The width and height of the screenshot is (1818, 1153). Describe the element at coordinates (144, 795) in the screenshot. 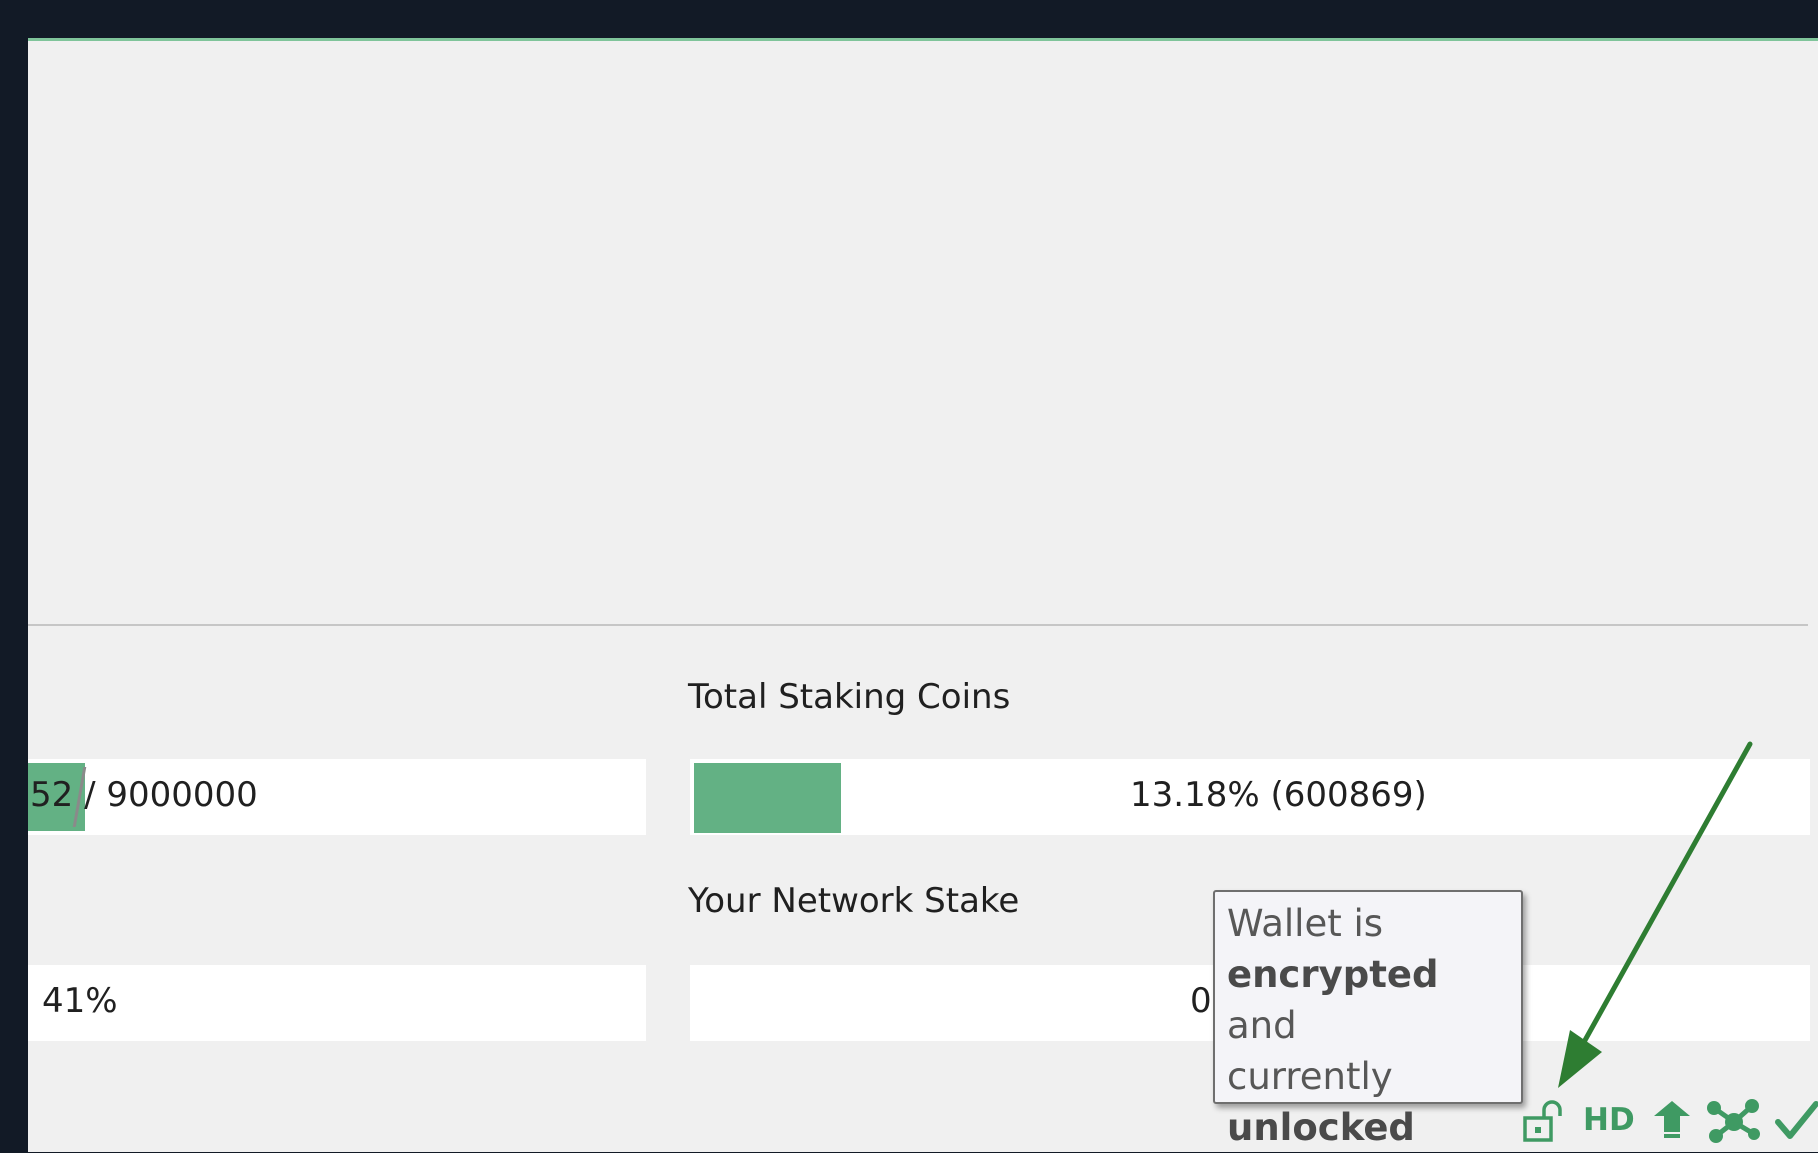

I see `supply-progress-text: 52 / 9000000` at that location.